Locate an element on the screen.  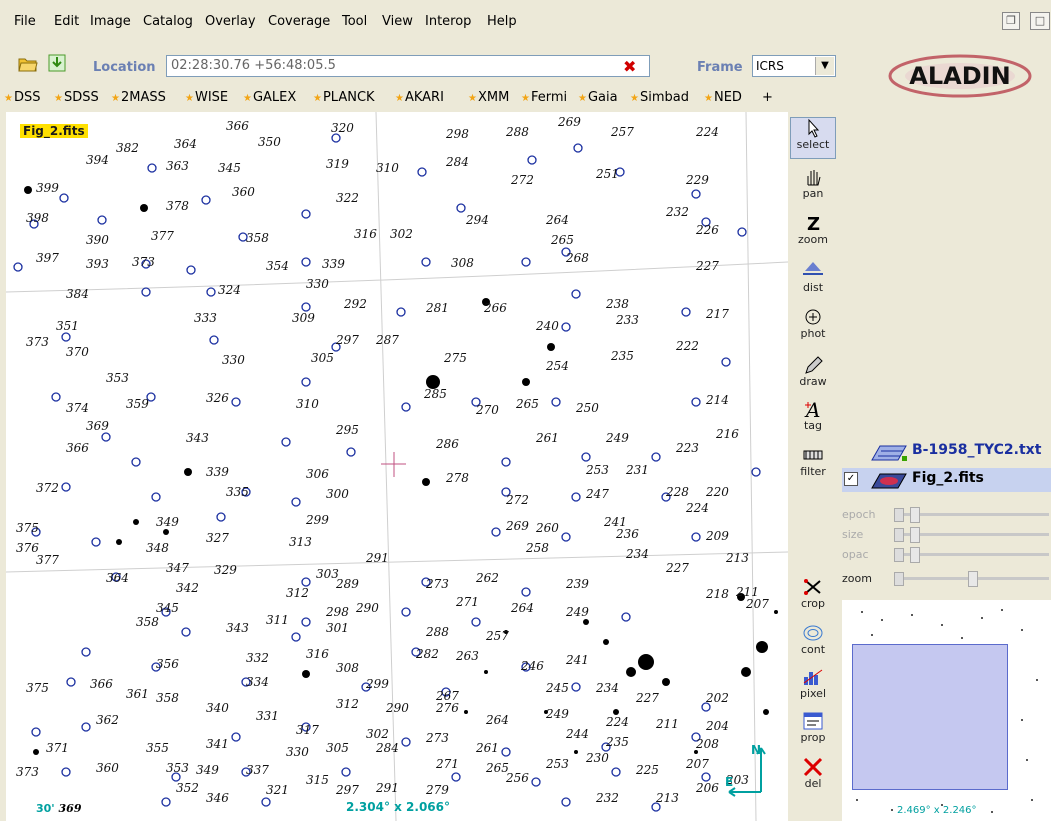
tool-pixel: pixel is located at coordinates (813, 683).